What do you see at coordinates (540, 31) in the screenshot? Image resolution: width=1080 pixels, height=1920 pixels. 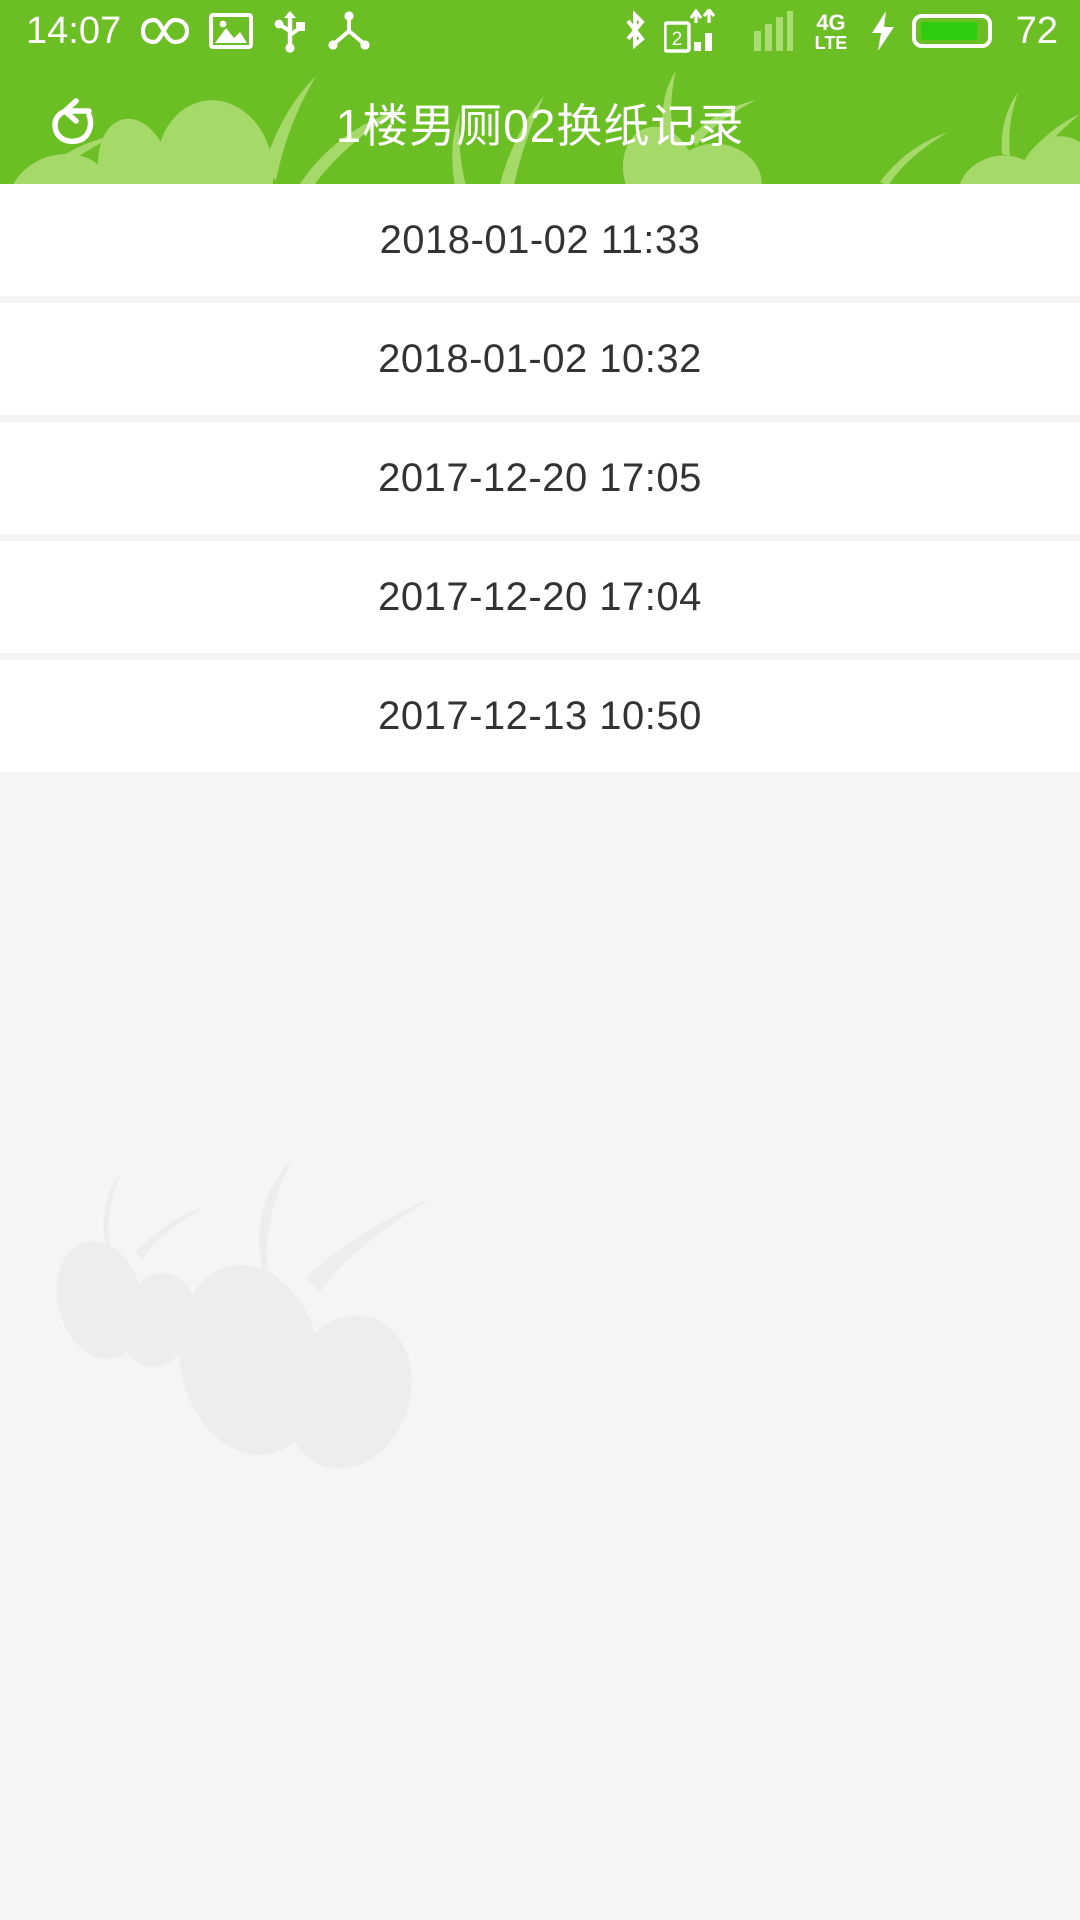 I see `status-bar: 14:07 2 4G LTE 72` at bounding box center [540, 31].